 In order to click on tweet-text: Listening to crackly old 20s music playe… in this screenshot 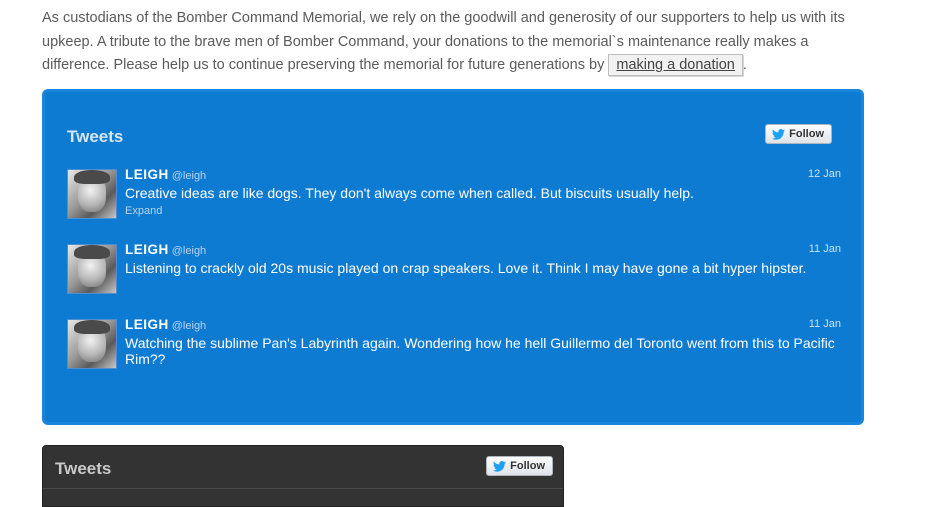, I will do `click(466, 268)`.